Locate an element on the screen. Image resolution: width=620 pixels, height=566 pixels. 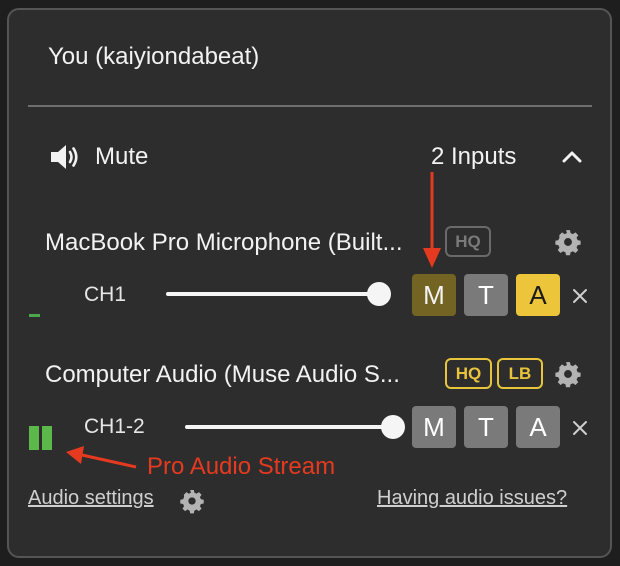
mute-label: Mute is located at coordinates (121, 157).